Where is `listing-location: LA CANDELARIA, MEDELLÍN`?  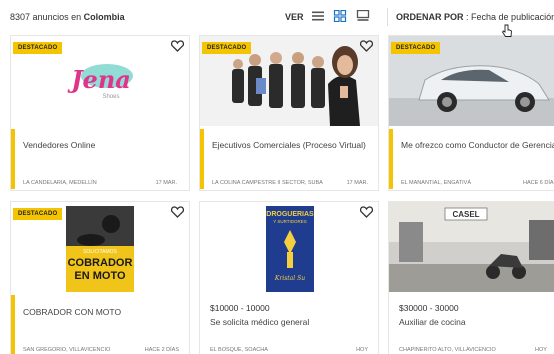 listing-location: LA CANDELARIA, MEDELLÍN is located at coordinates (60, 183).